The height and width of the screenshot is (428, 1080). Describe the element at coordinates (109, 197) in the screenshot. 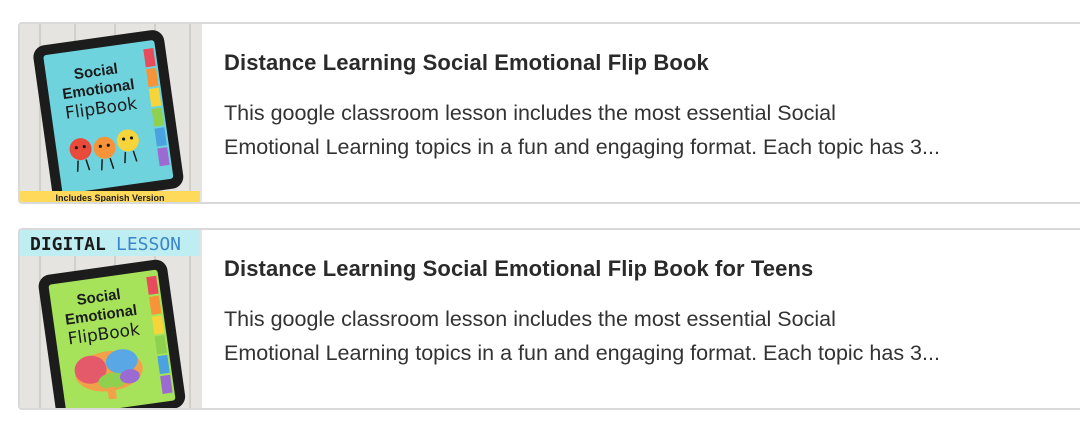

I see `spanish-banner-text: Includes Spanish Version` at that location.